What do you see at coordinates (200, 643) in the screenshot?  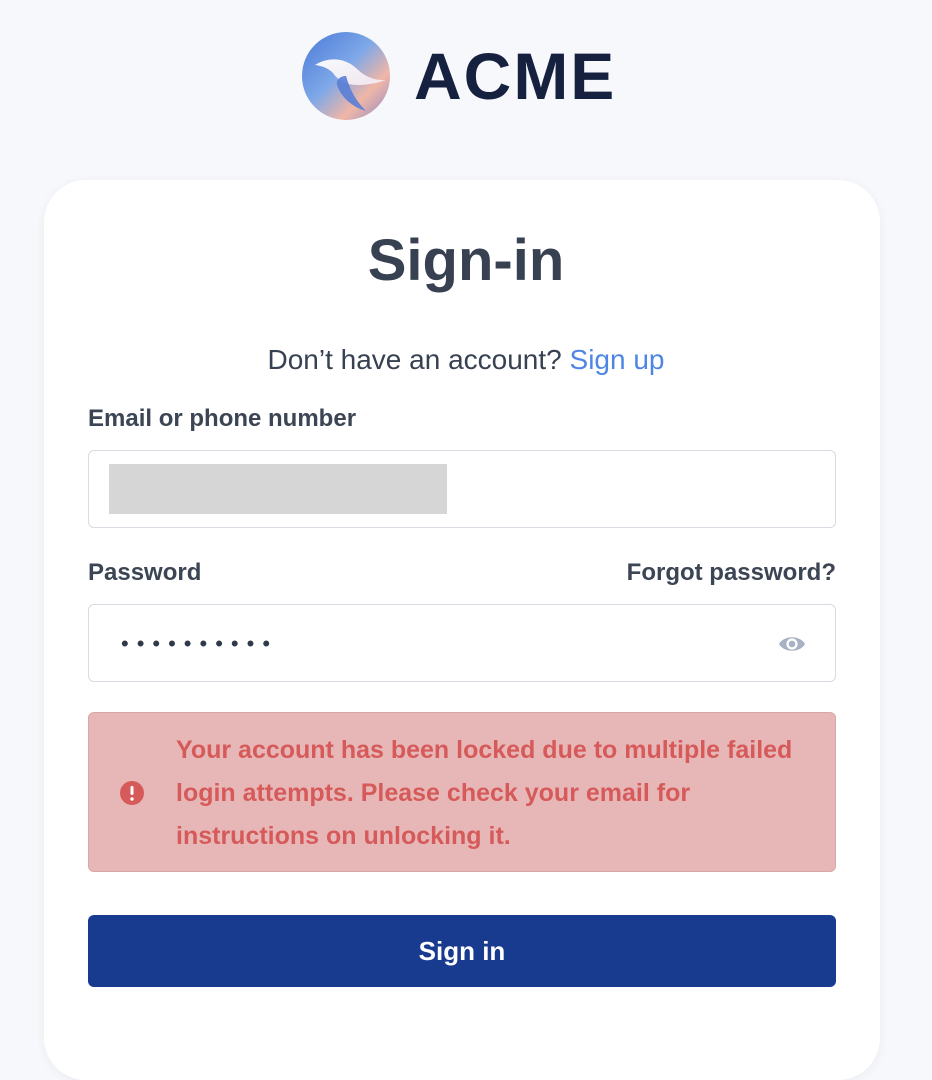 I see `password-value: ••••••••••` at bounding box center [200, 643].